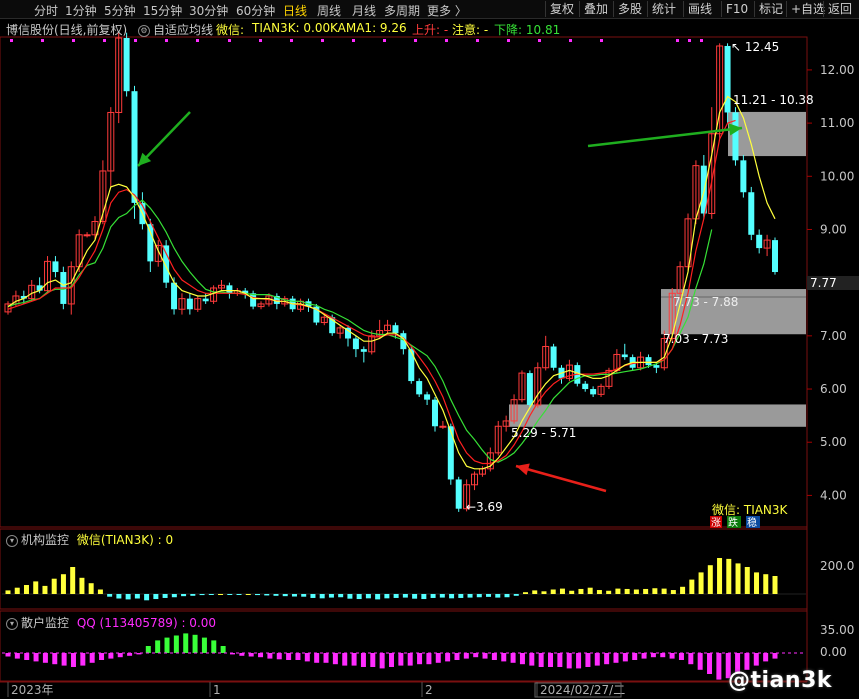  Describe the element at coordinates (752, 522) in the screenshot. I see `legend-blue: 稳` at that location.